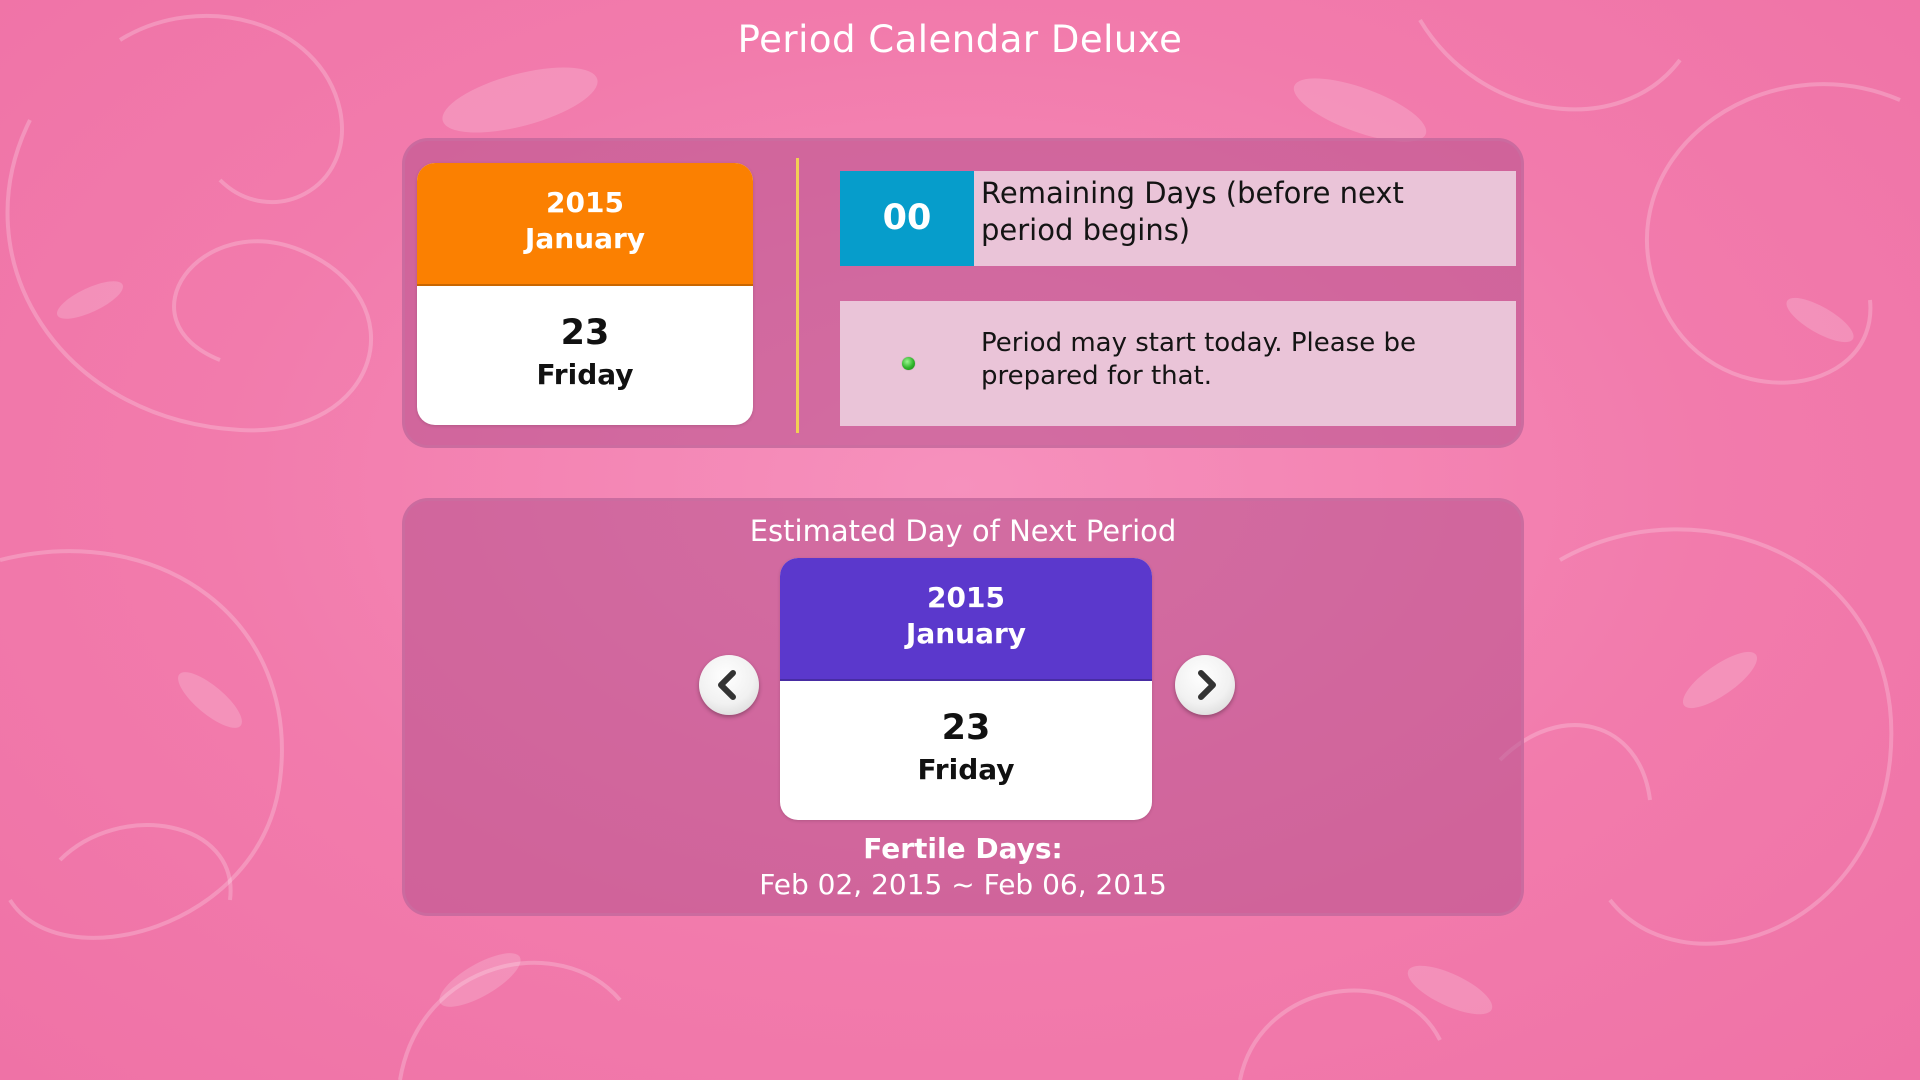  I want to click on next-period-year: 2015, so click(966, 597).